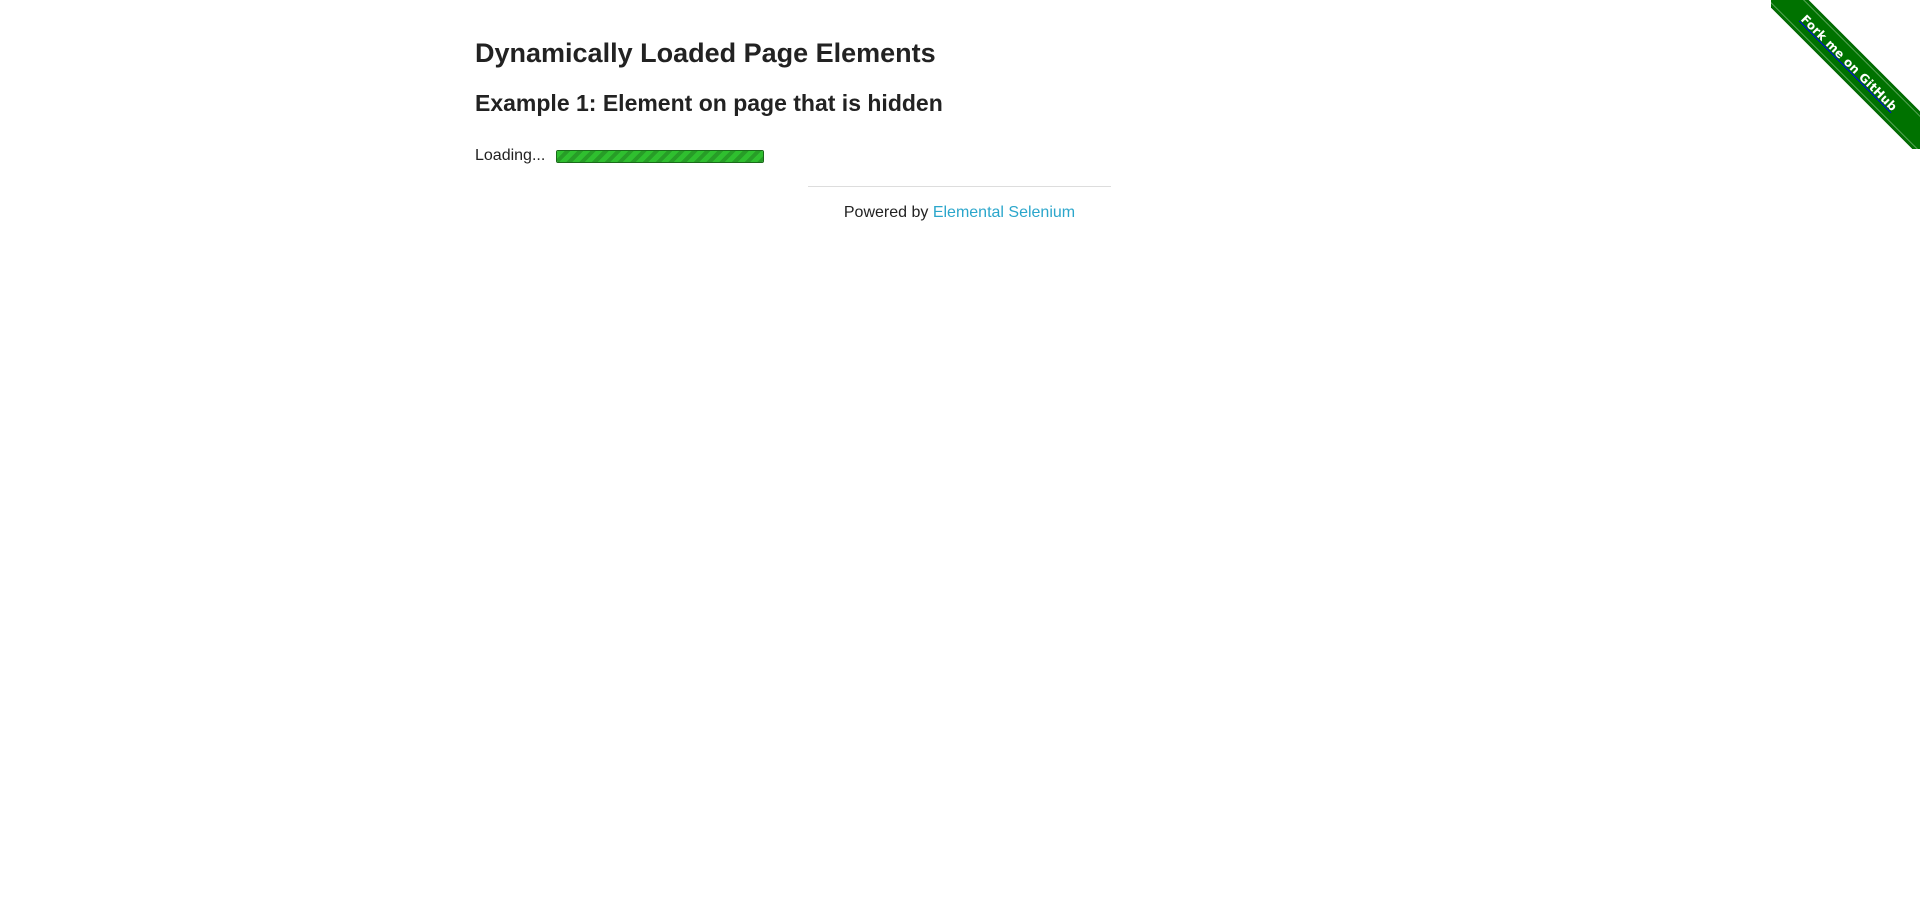 The height and width of the screenshot is (919, 1920). Describe the element at coordinates (1849, 63) in the screenshot. I see `ribbon-label: Fork me on GitHub` at that location.